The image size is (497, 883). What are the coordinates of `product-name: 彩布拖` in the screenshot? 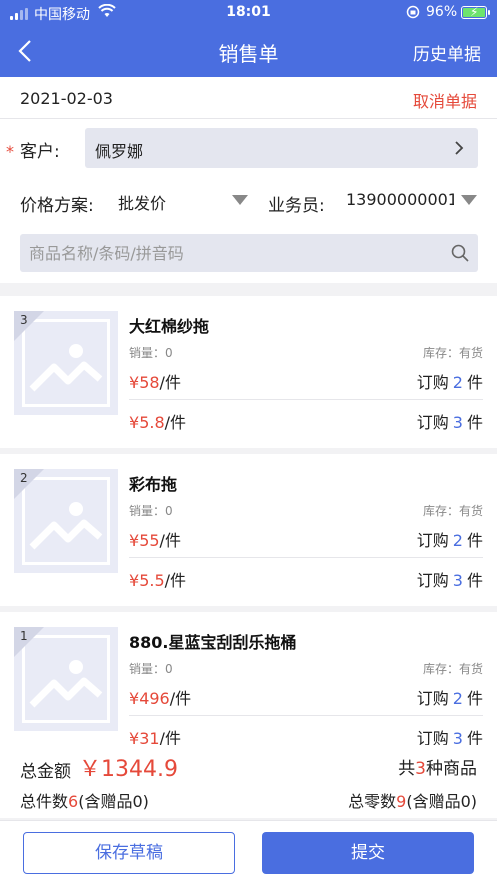 It's located at (153, 484).